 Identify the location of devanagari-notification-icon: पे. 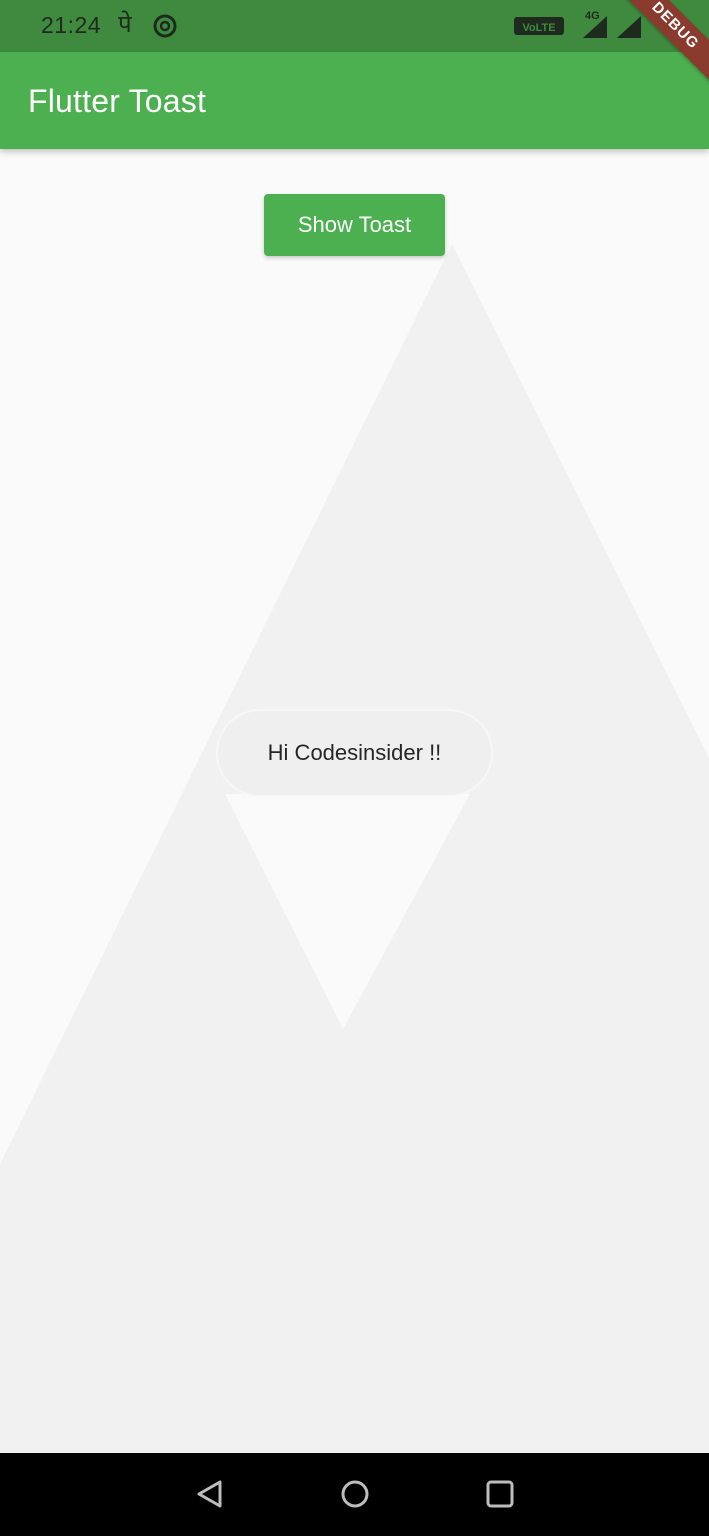
(125, 24).